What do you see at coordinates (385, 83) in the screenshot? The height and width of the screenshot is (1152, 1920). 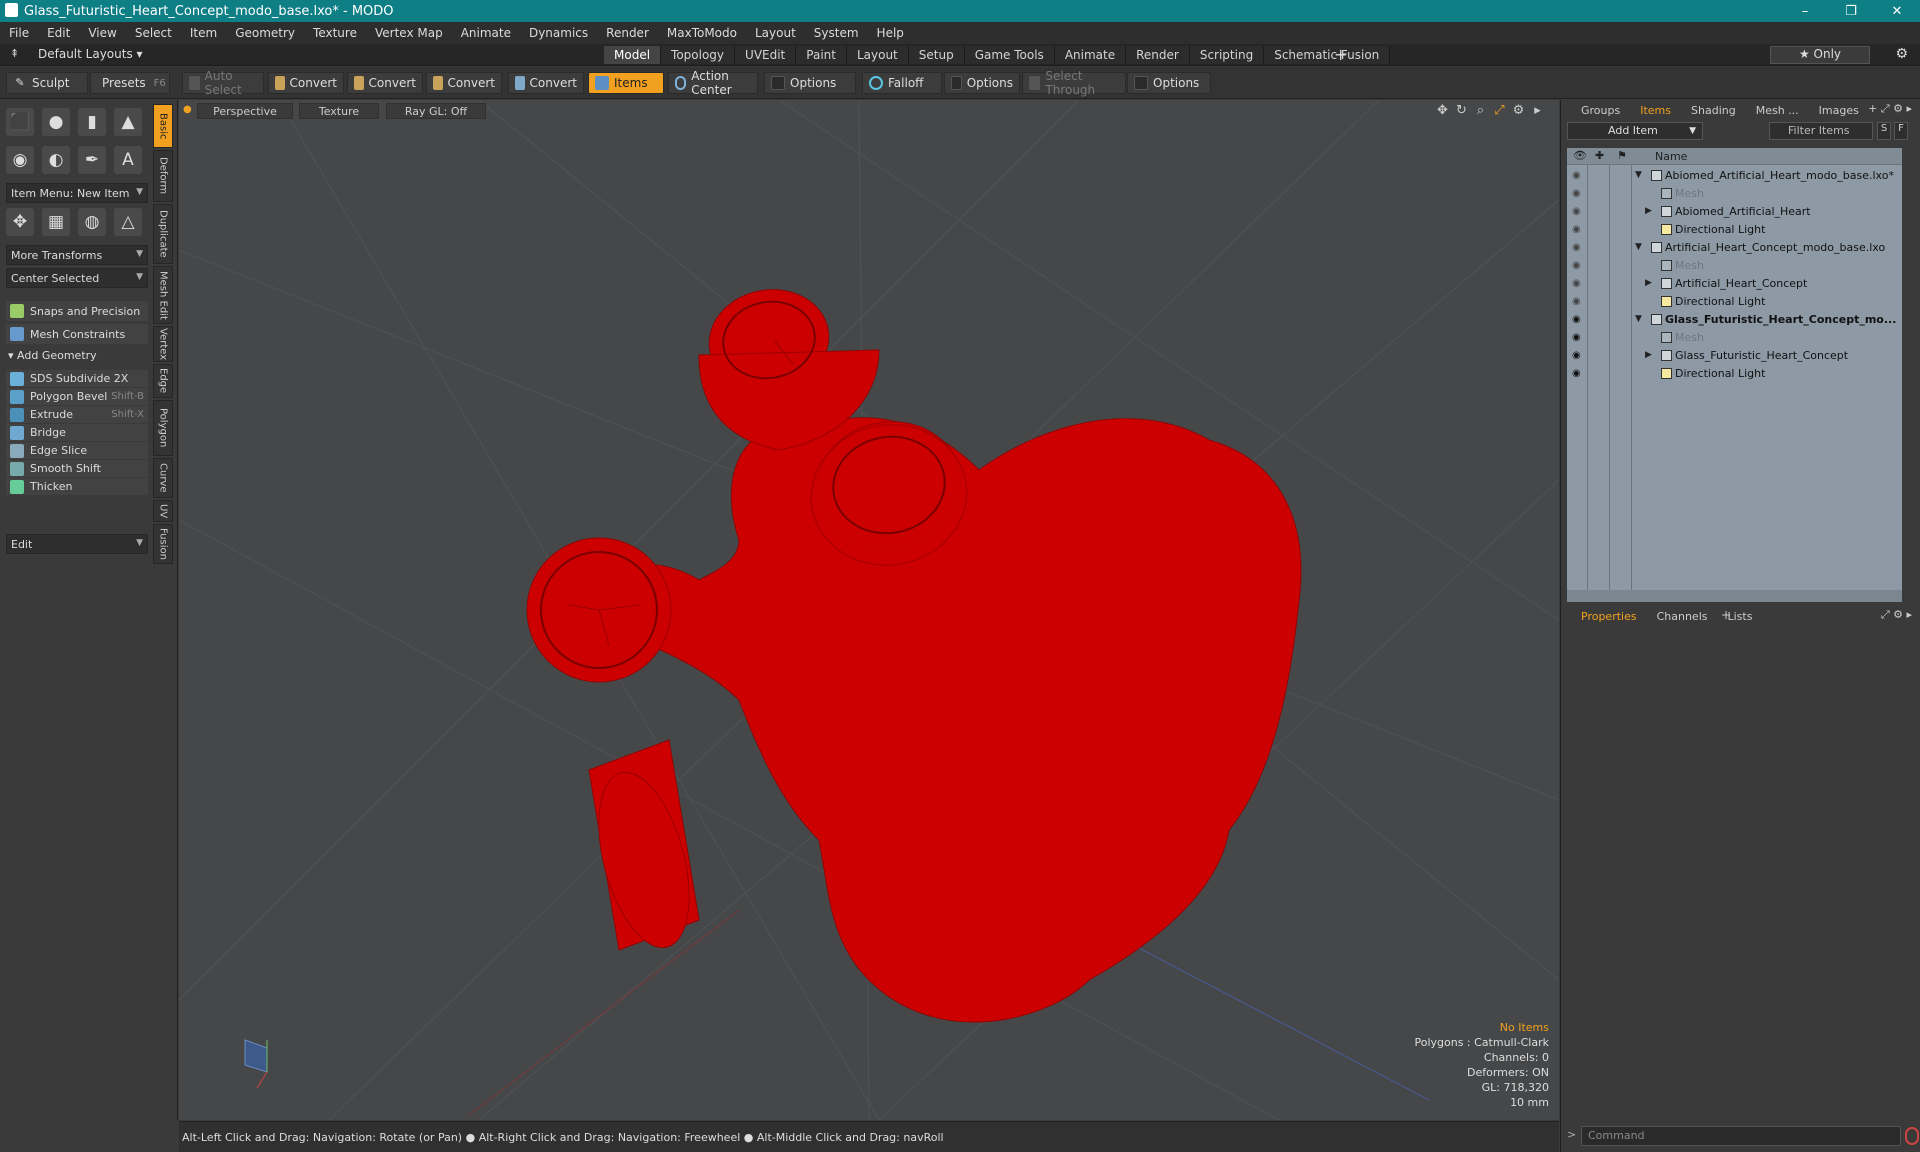 I see `convert-edges-button: Convert` at bounding box center [385, 83].